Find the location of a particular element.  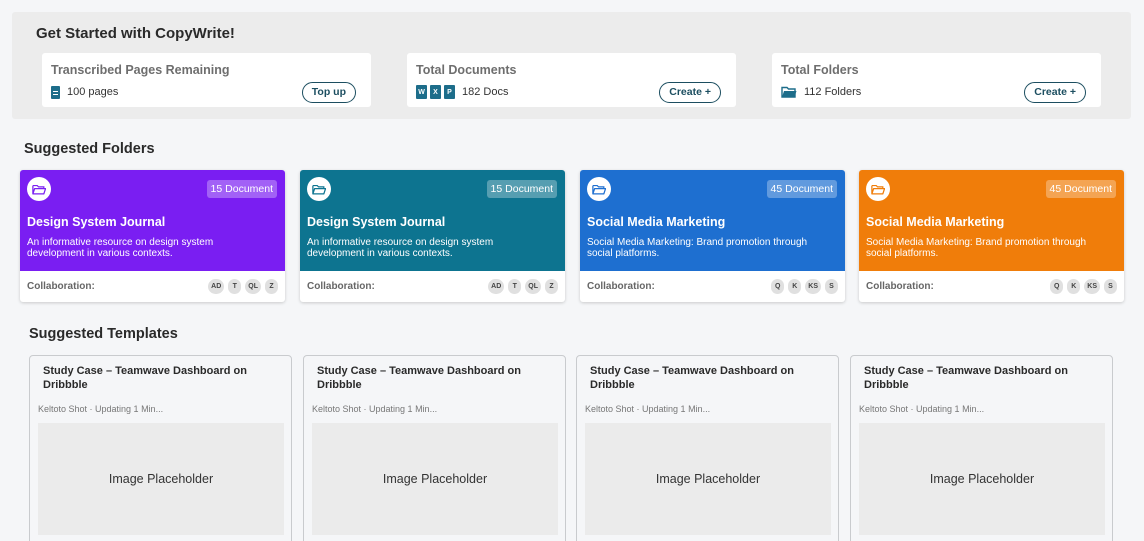

stat-card-documents: Total Documents W X P 182 Docs Create + is located at coordinates (571, 80).